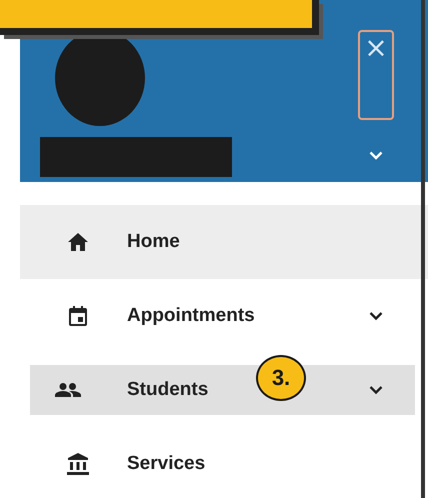 The image size is (428, 498). I want to click on people-icon, so click(68, 390).